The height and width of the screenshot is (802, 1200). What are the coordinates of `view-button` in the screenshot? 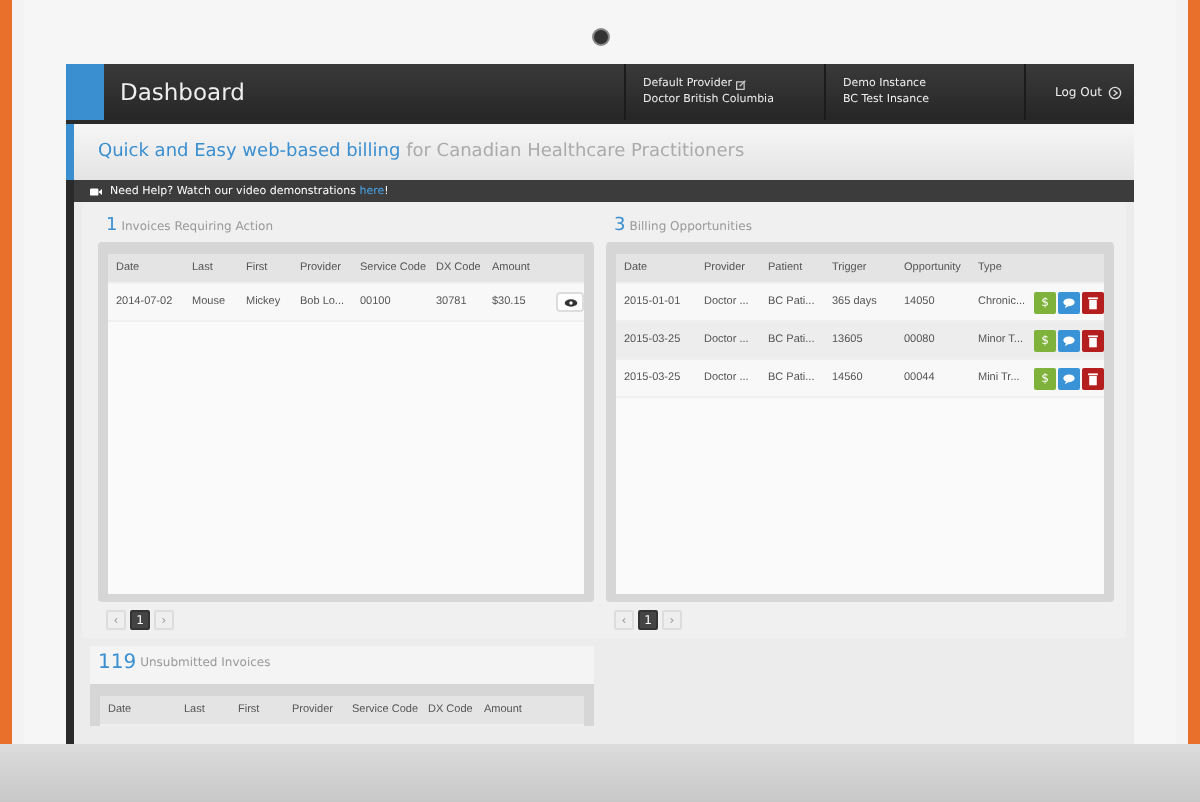 It's located at (570, 302).